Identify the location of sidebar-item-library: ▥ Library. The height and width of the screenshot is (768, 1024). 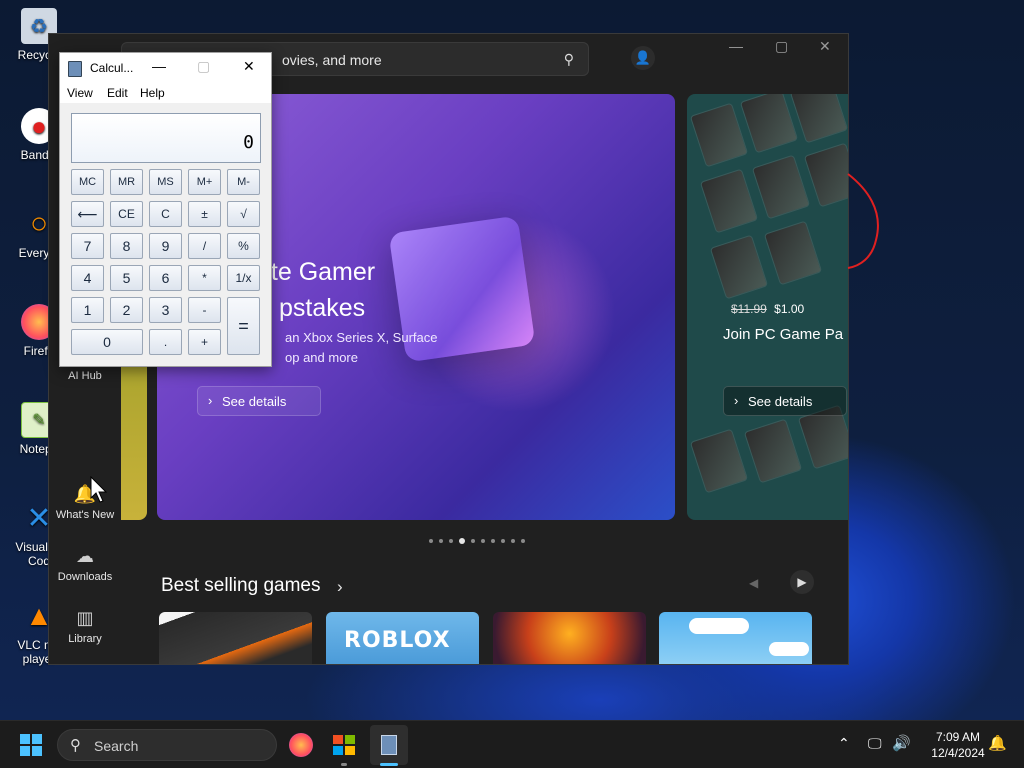
(85, 626).